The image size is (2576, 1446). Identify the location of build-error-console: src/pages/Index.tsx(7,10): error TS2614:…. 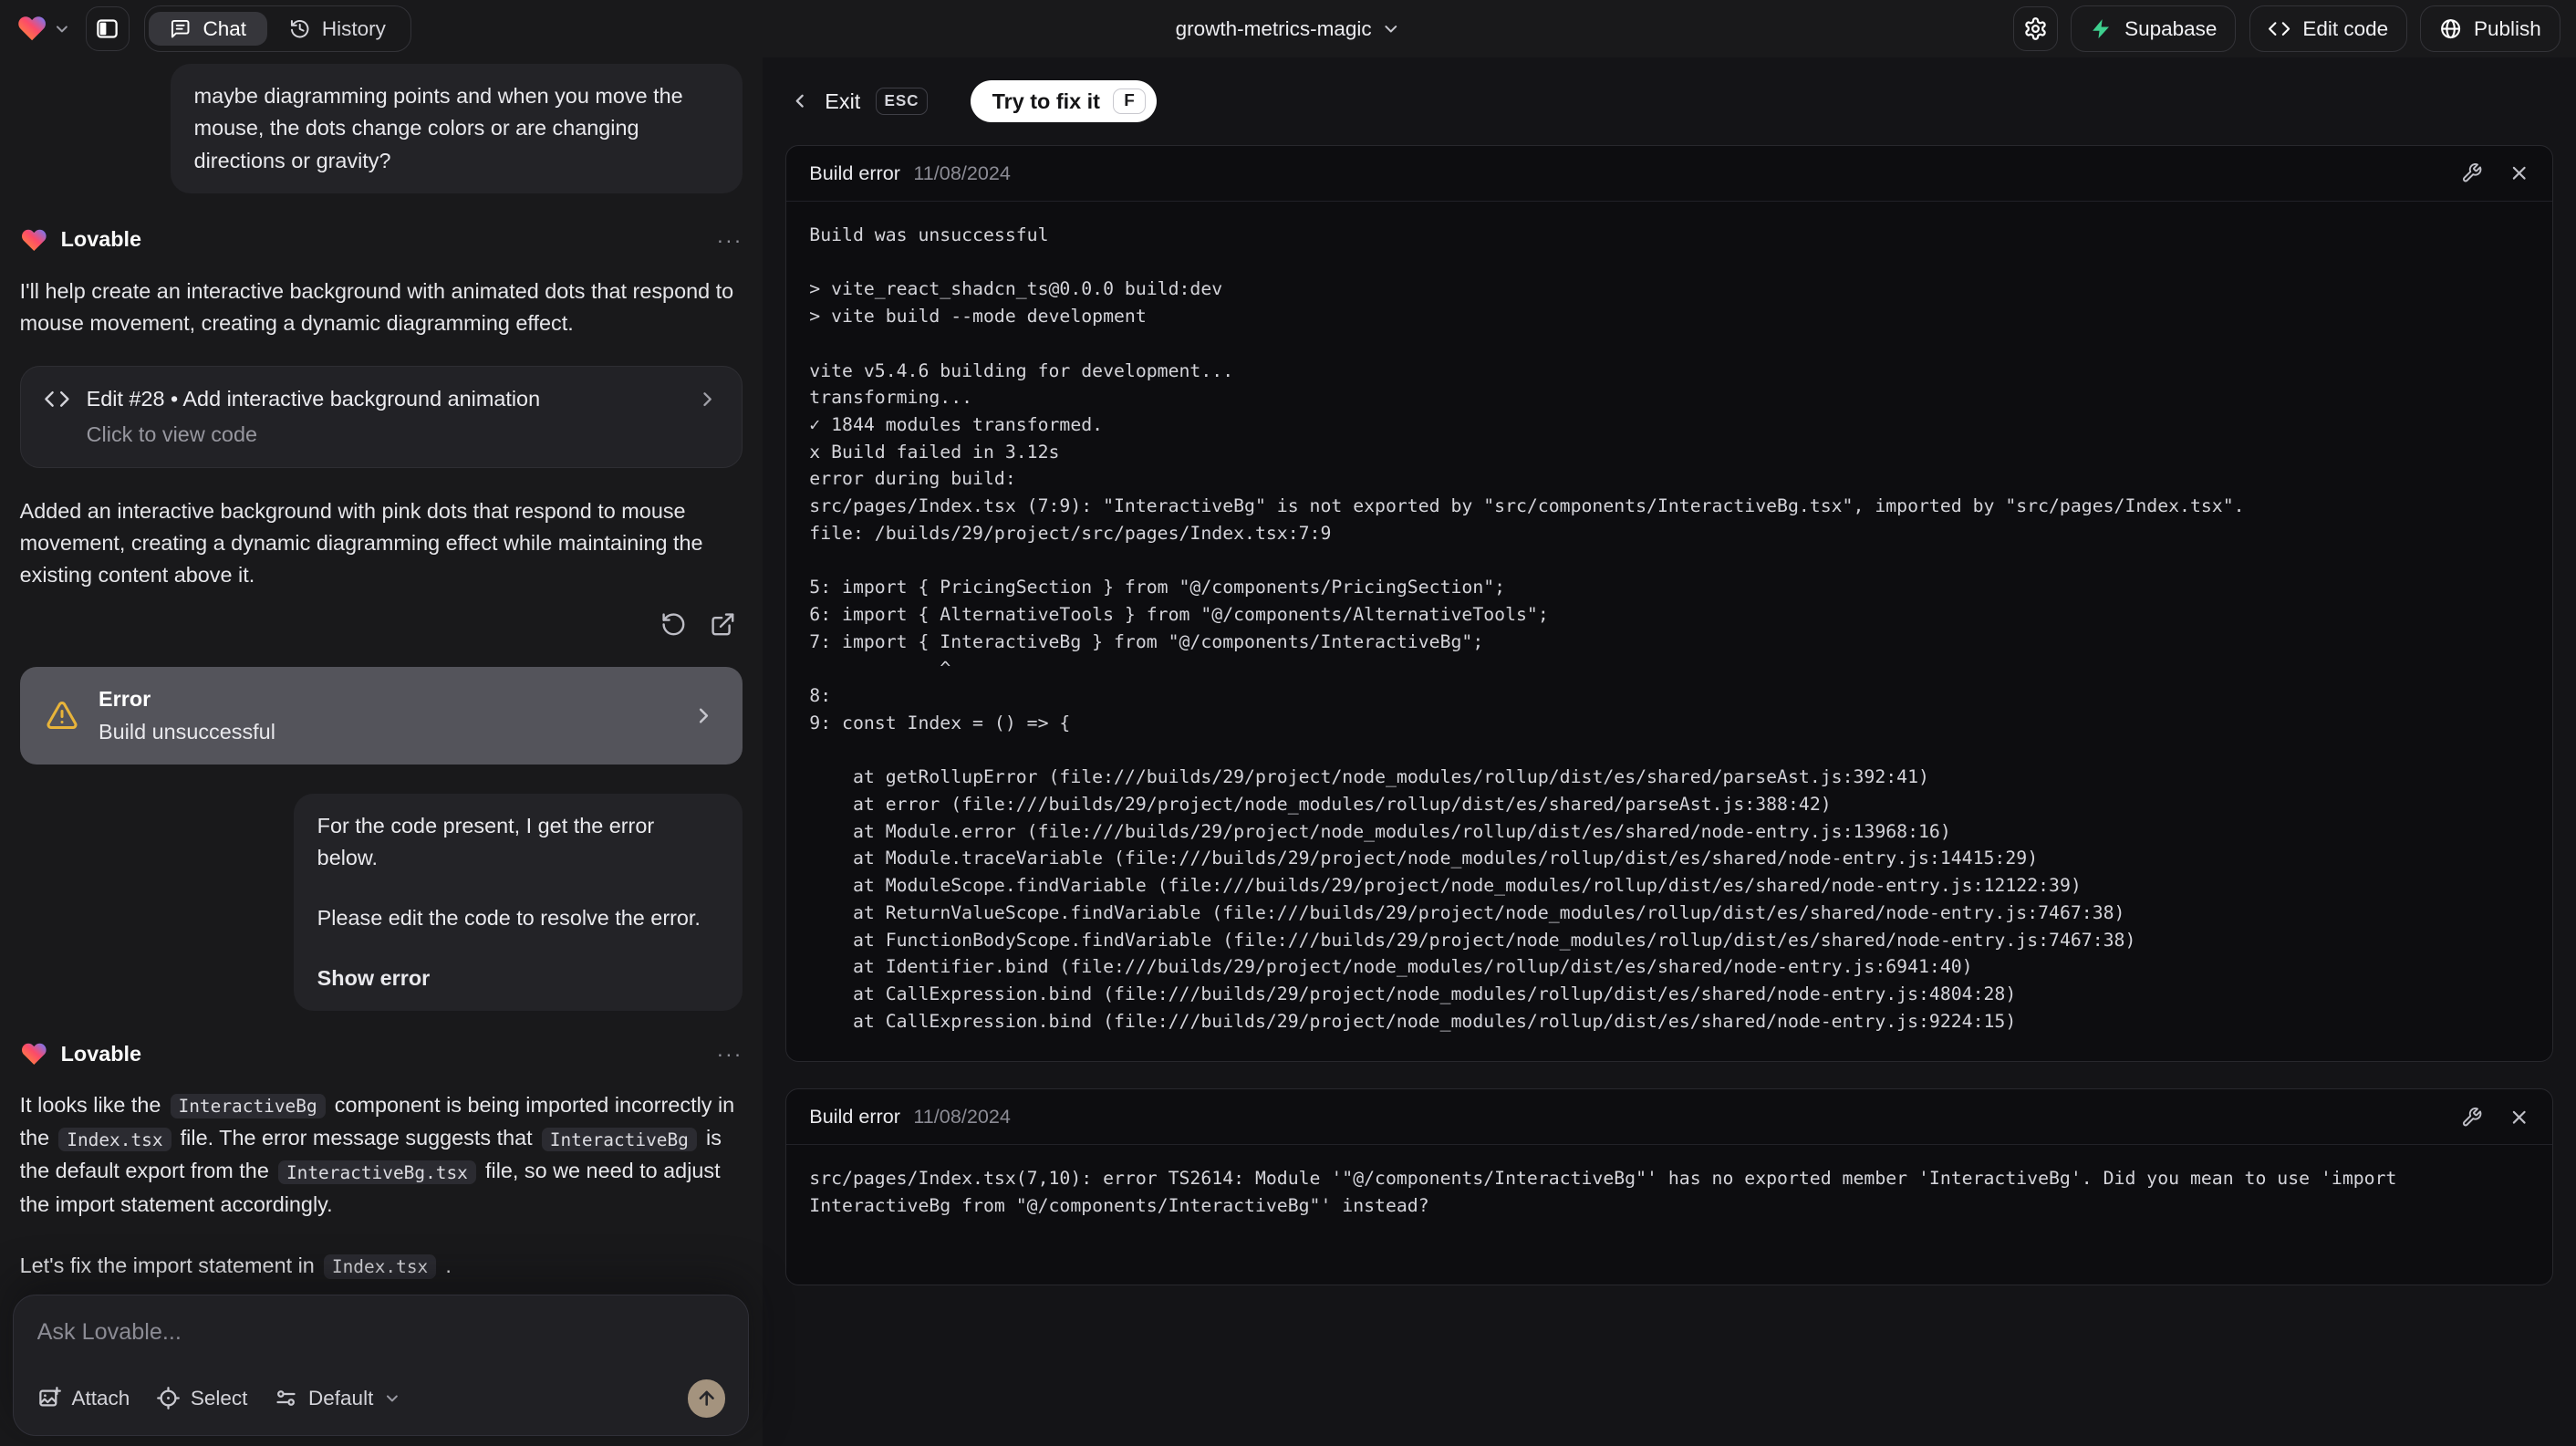
(1669, 1215).